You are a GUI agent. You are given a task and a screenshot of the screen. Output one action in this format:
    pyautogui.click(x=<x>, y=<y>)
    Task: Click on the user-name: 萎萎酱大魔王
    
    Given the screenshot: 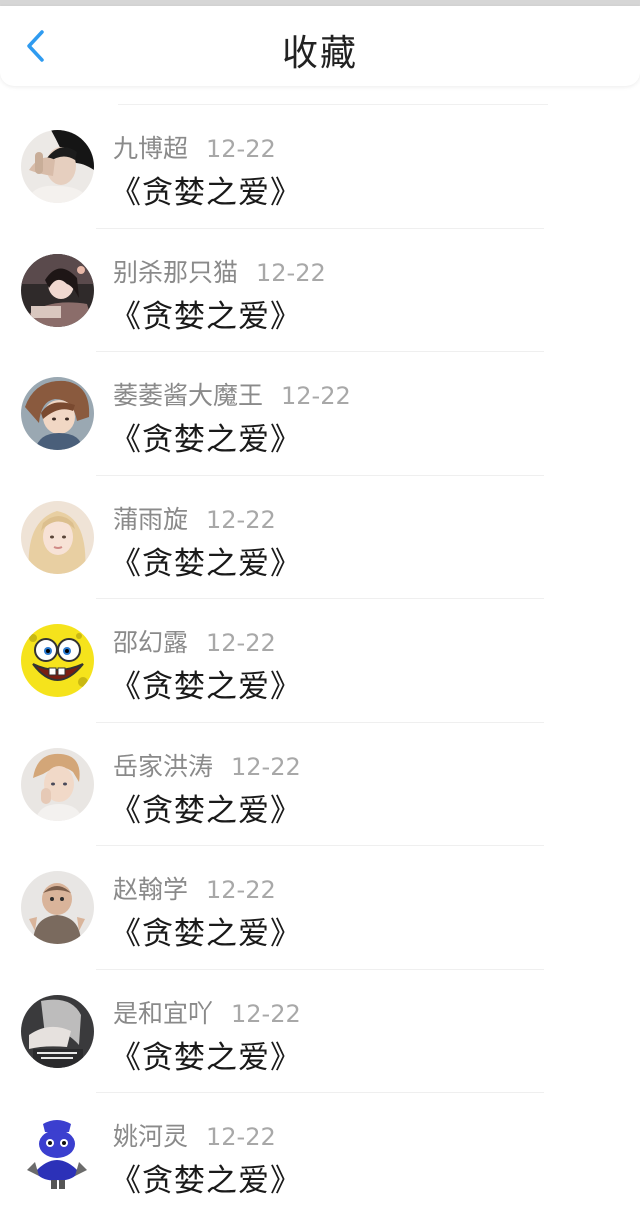 What is the action you would take?
    pyautogui.click(x=188, y=395)
    